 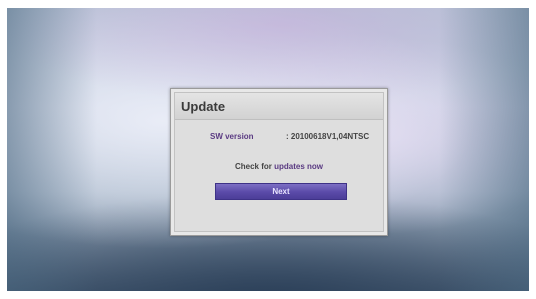 What do you see at coordinates (232, 136) in the screenshot?
I see `sw-version-label: SW version` at bounding box center [232, 136].